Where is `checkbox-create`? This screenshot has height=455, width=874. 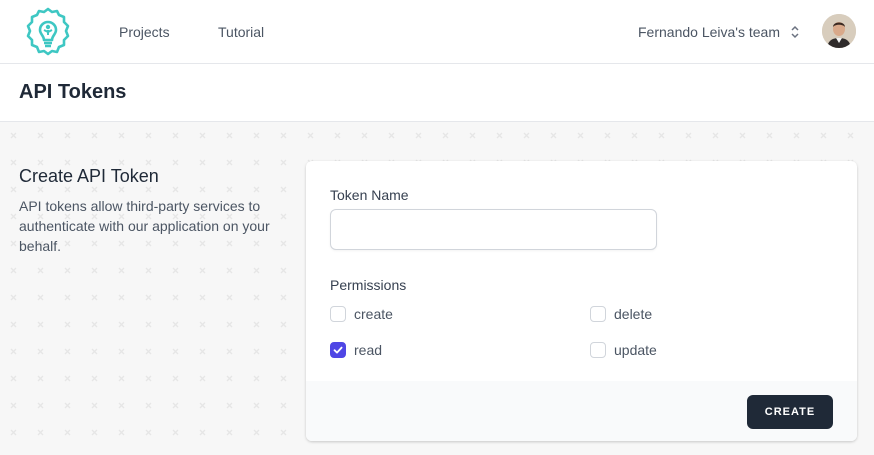
checkbox-create is located at coordinates (338, 314).